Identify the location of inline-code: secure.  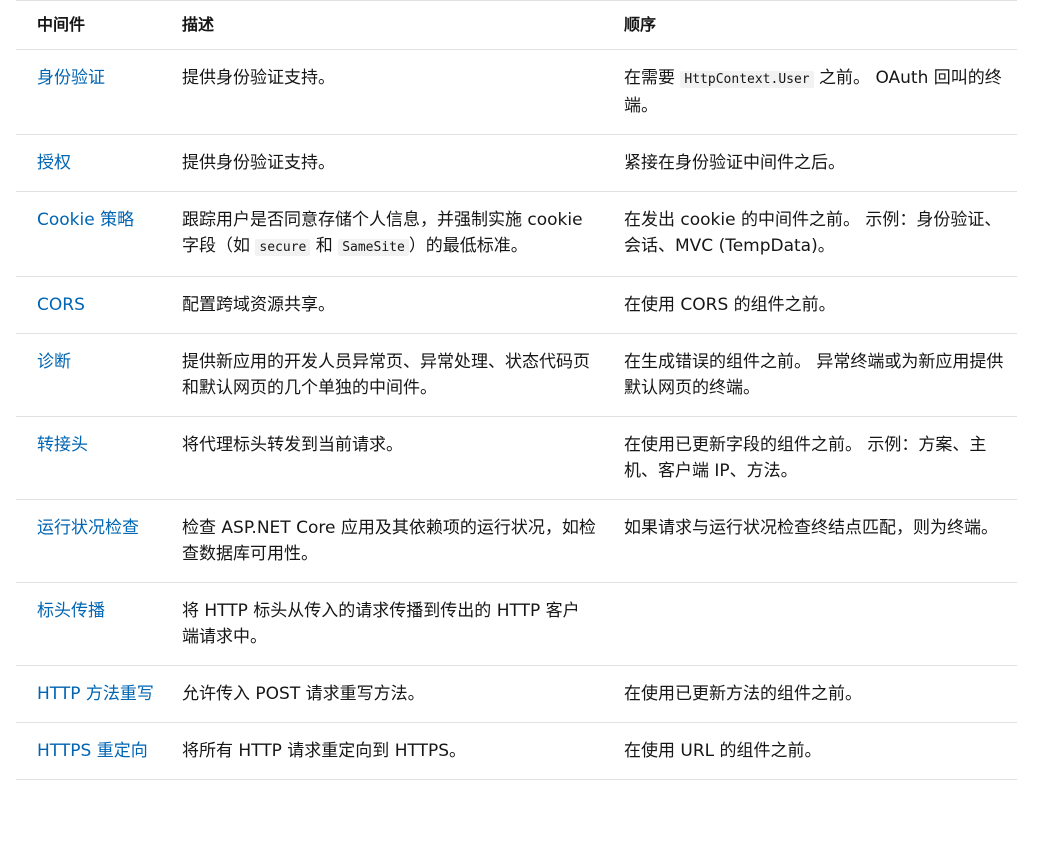
(283, 247).